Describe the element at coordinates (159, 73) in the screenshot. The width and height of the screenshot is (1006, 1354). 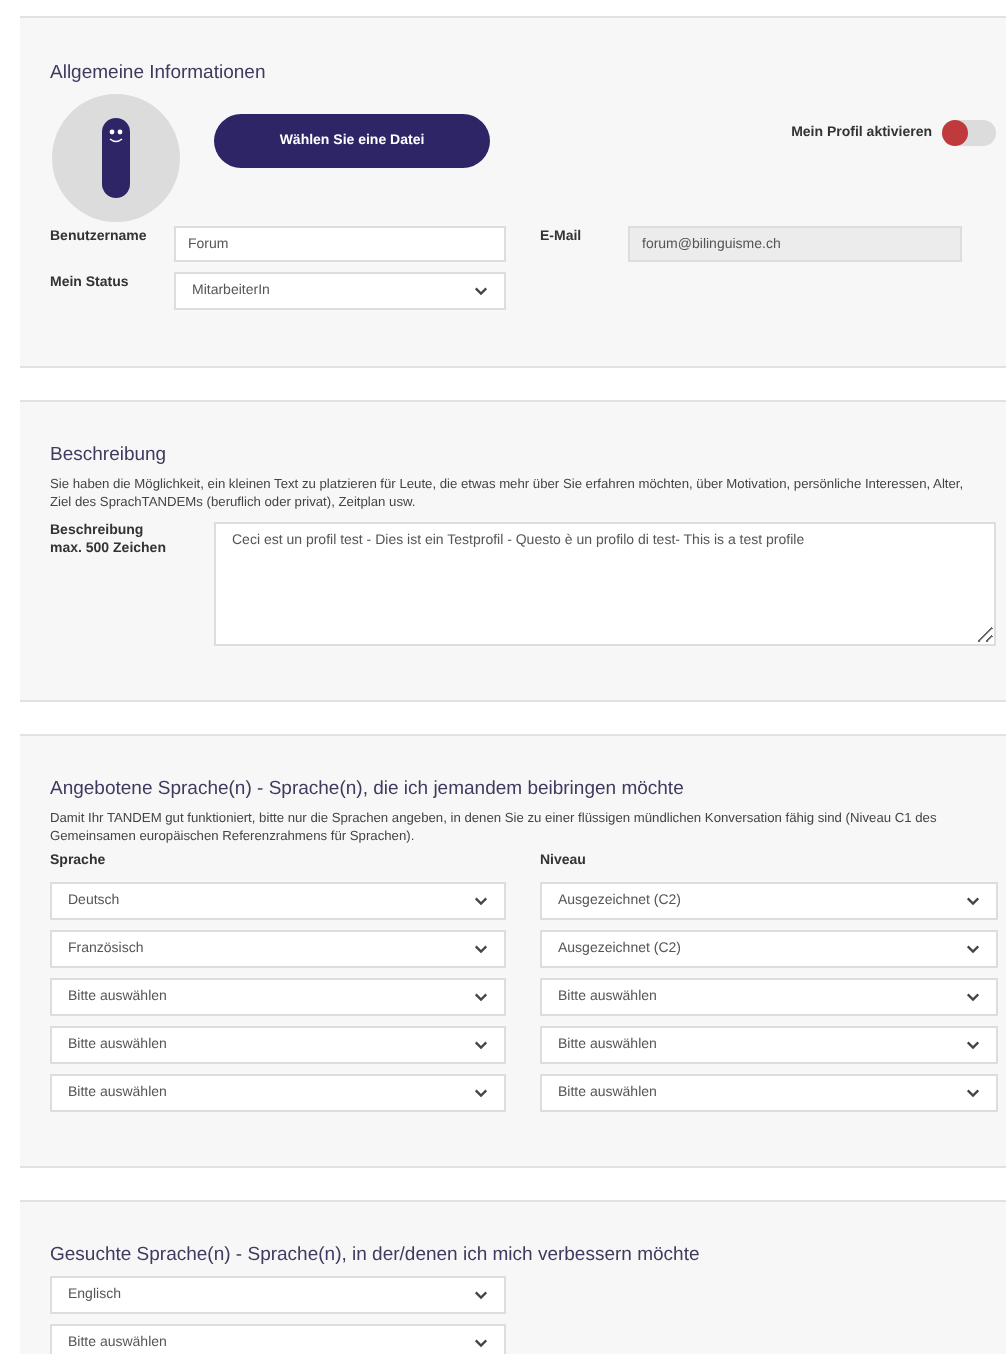
I see `section-title: Allgemeine Informationen` at that location.